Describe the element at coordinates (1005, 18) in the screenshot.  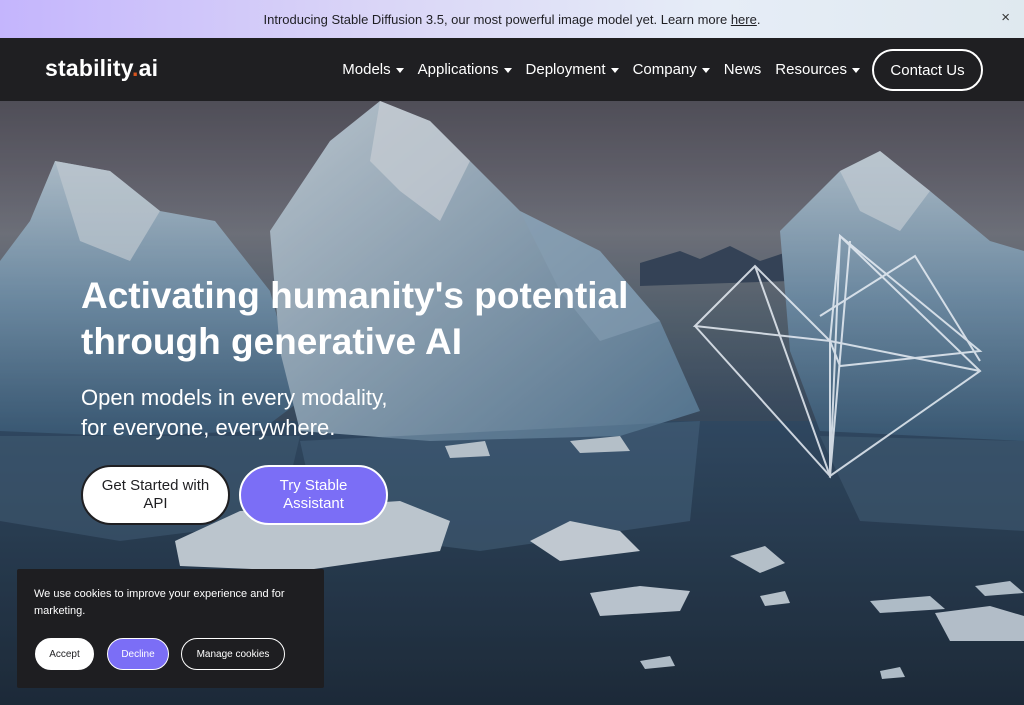
I see `close-icon: ×` at that location.